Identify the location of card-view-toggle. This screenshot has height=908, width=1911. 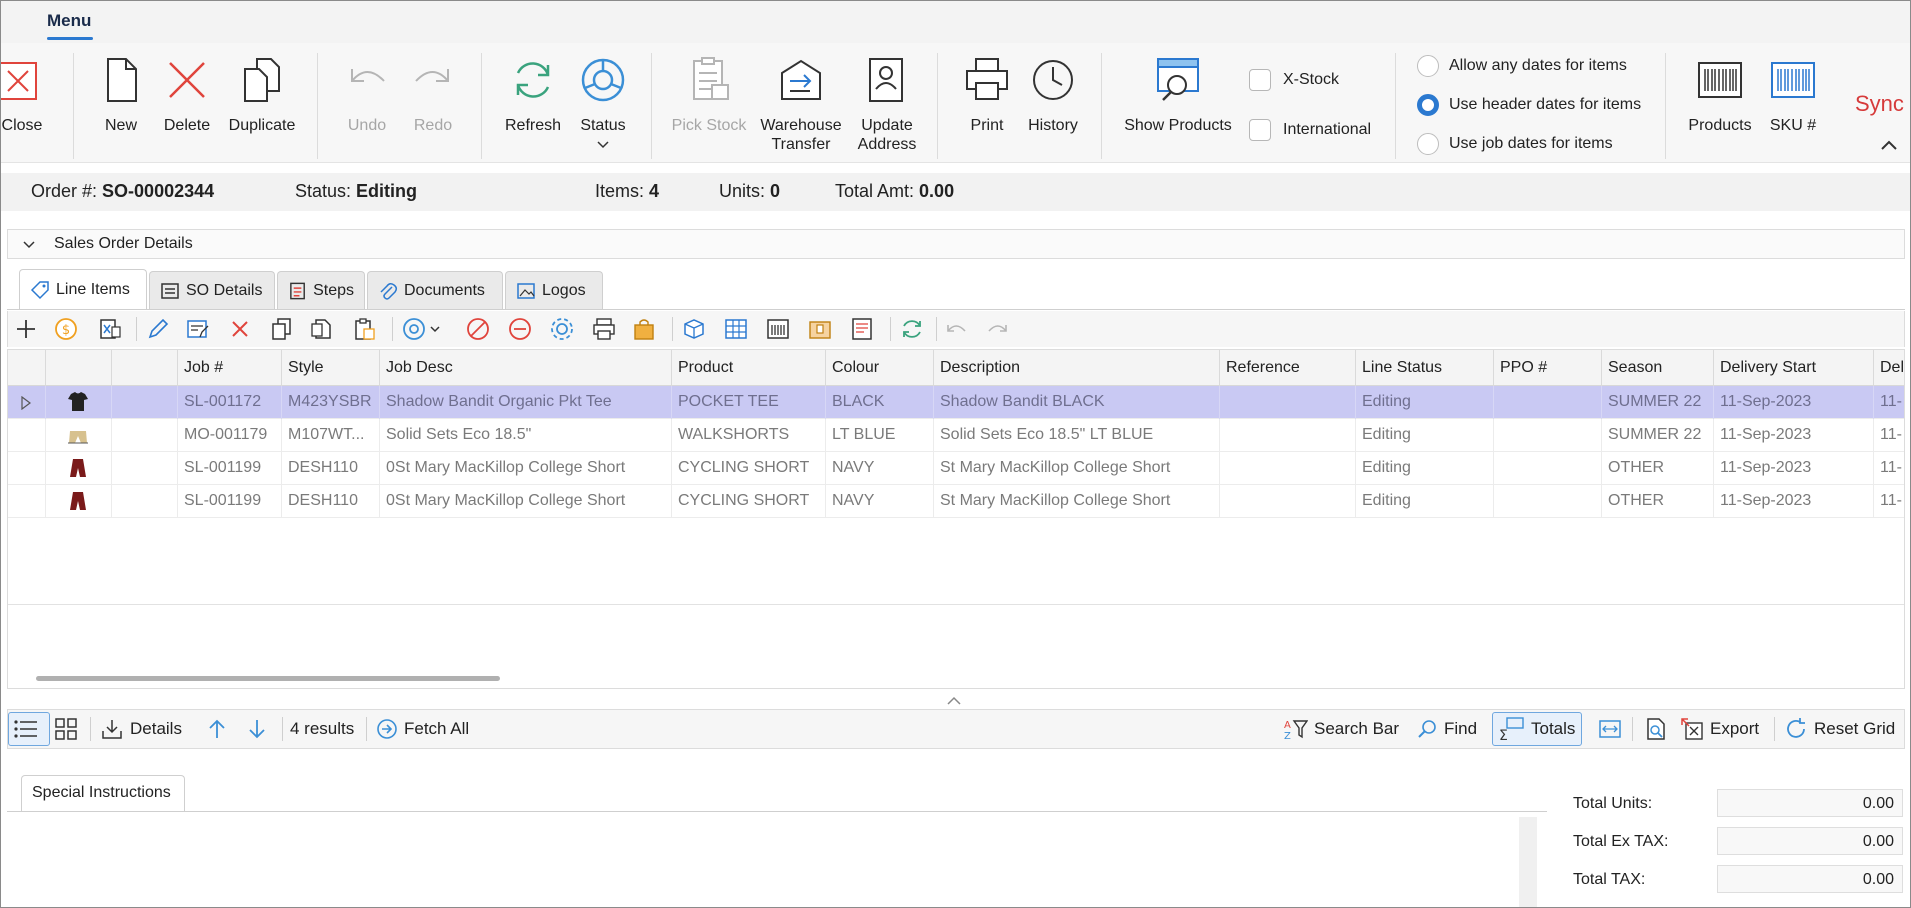
(69, 729).